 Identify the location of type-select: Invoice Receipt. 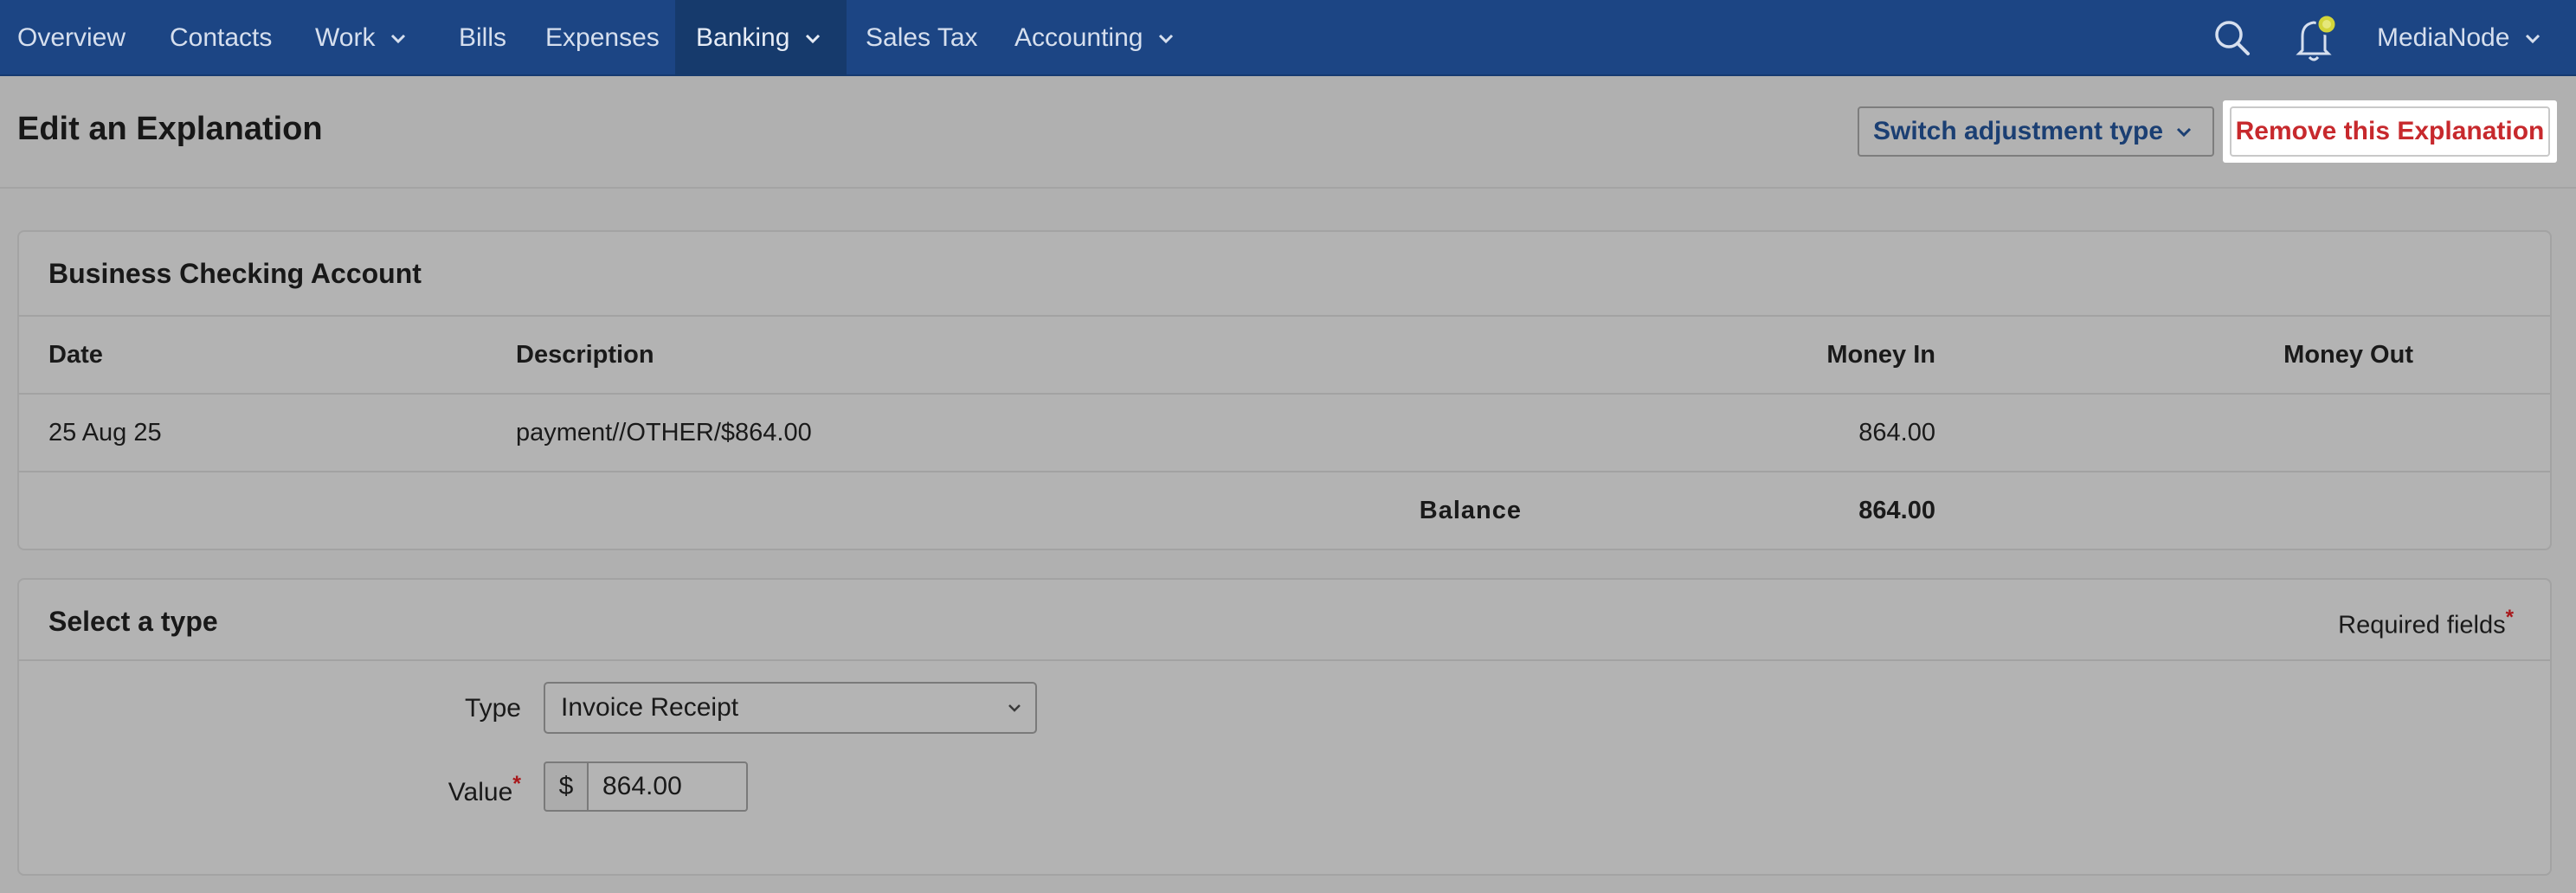
(790, 708).